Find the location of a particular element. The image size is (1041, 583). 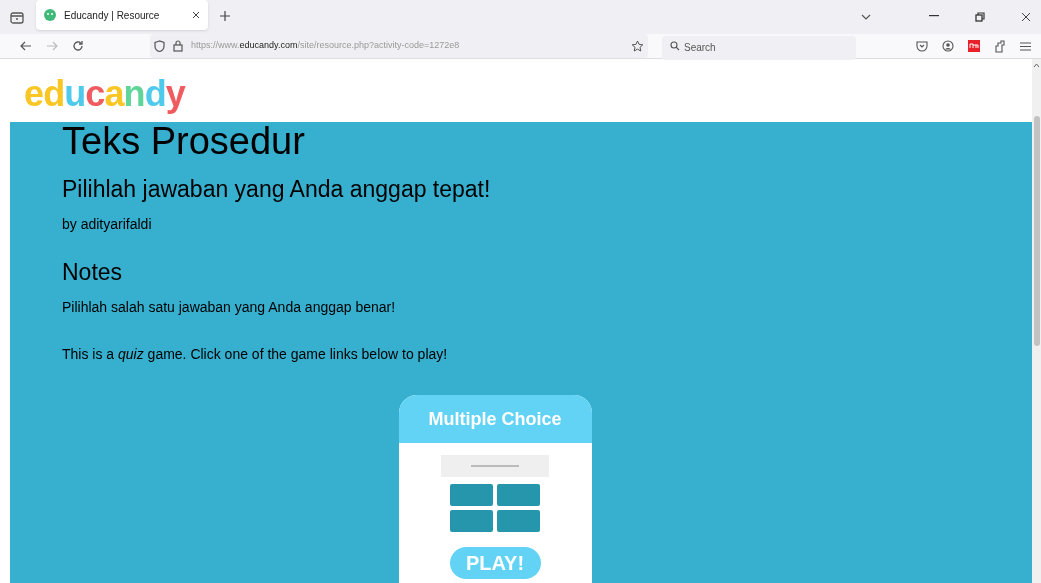

scrollbar-thumb is located at coordinates (1036, 231).